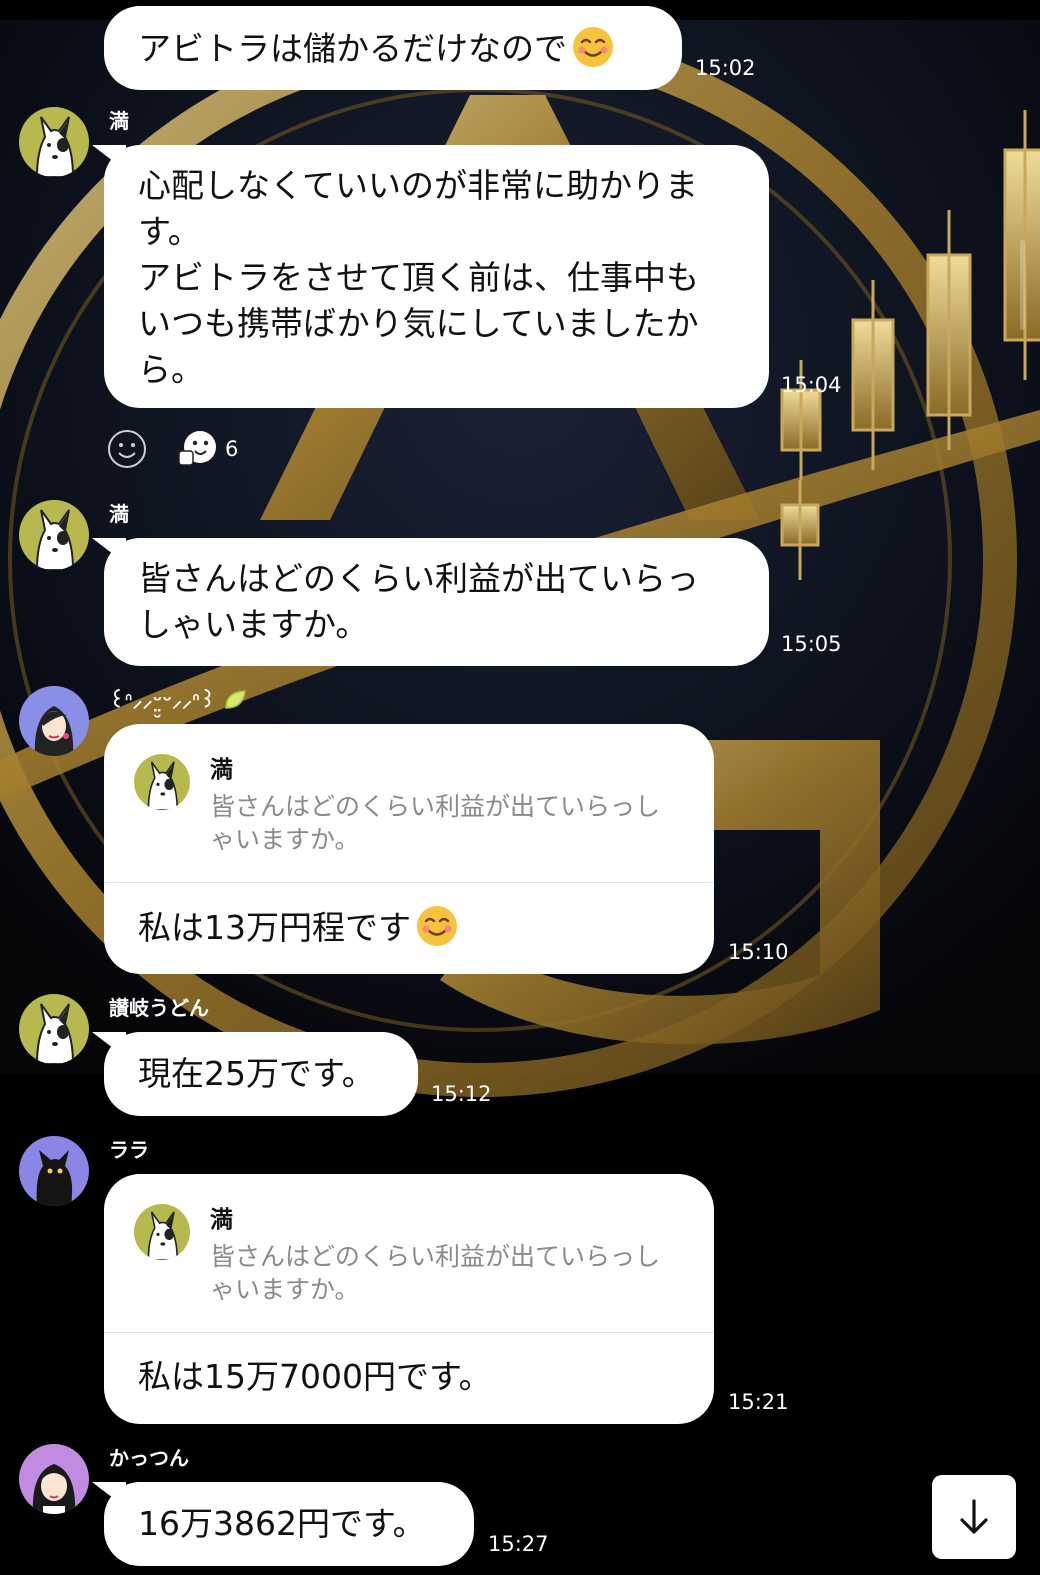 This screenshot has width=1040, height=1575. Describe the element at coordinates (282, 1523) in the screenshot. I see `message-text: 16万3862円です。` at that location.